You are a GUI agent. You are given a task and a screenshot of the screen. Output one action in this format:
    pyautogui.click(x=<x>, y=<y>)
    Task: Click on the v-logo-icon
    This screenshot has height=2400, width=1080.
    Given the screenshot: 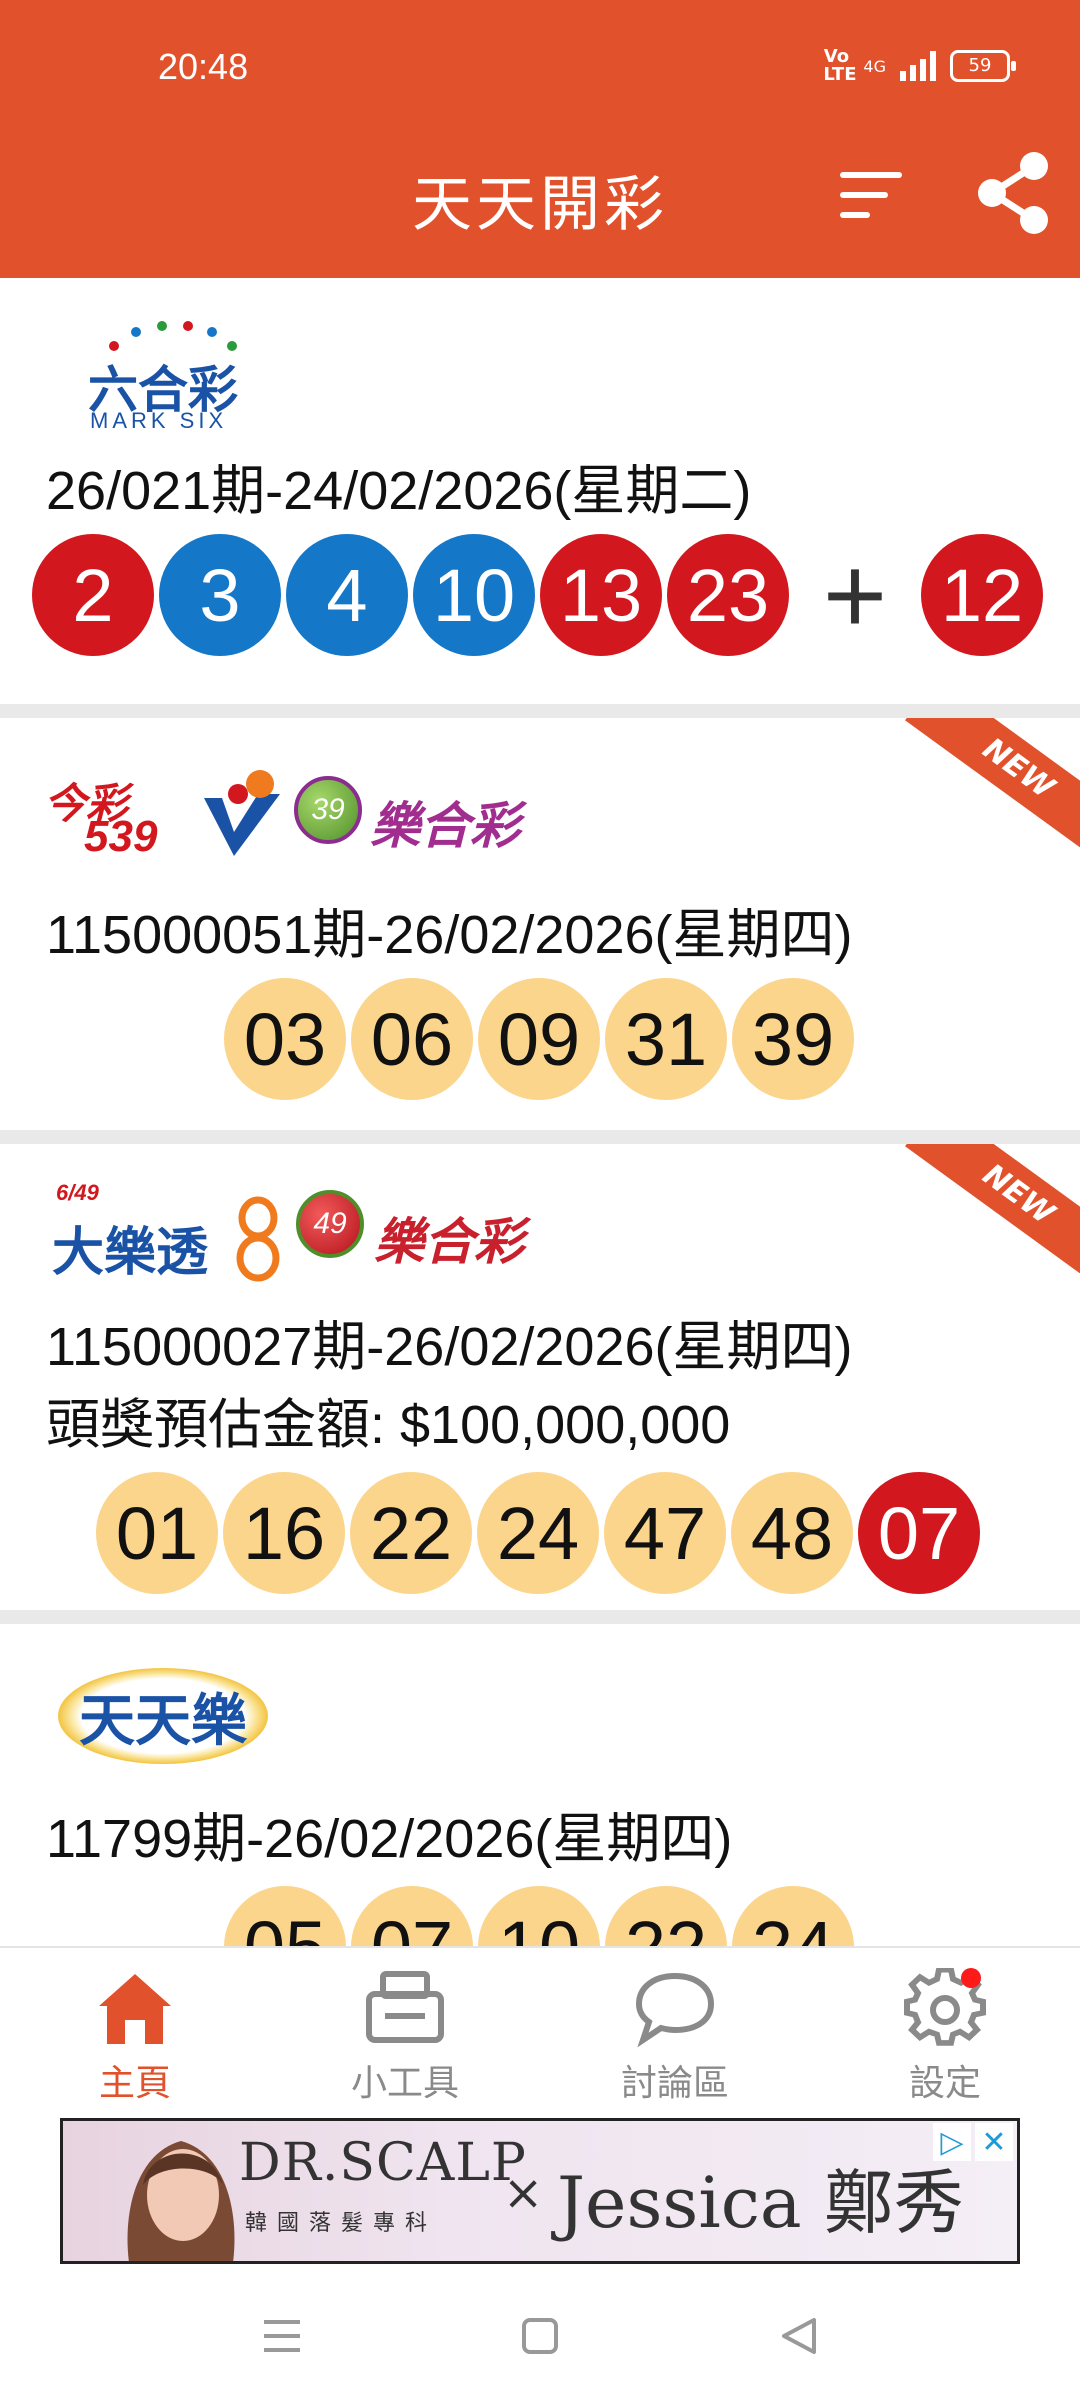 What is the action you would take?
    pyautogui.click(x=242, y=813)
    